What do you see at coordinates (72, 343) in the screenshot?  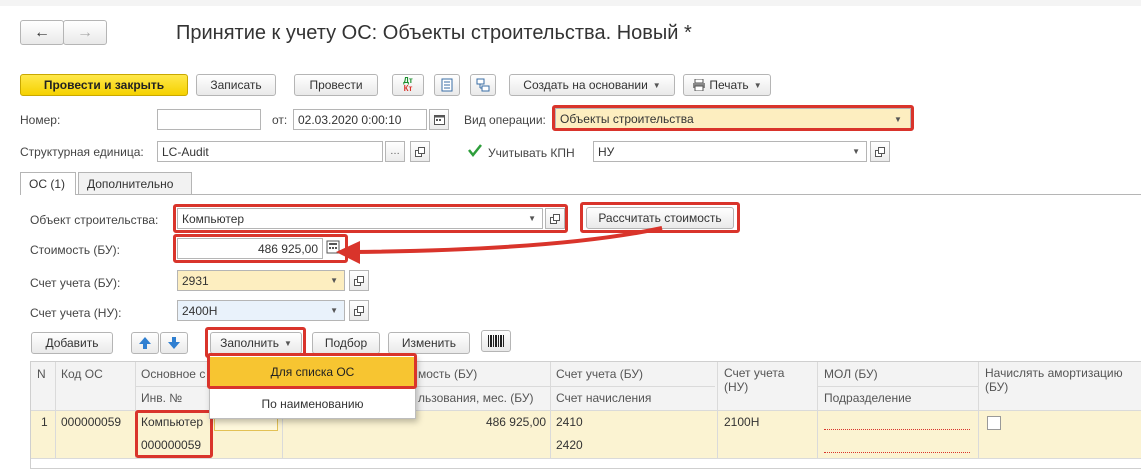 I see `add-row-button: Добавить` at bounding box center [72, 343].